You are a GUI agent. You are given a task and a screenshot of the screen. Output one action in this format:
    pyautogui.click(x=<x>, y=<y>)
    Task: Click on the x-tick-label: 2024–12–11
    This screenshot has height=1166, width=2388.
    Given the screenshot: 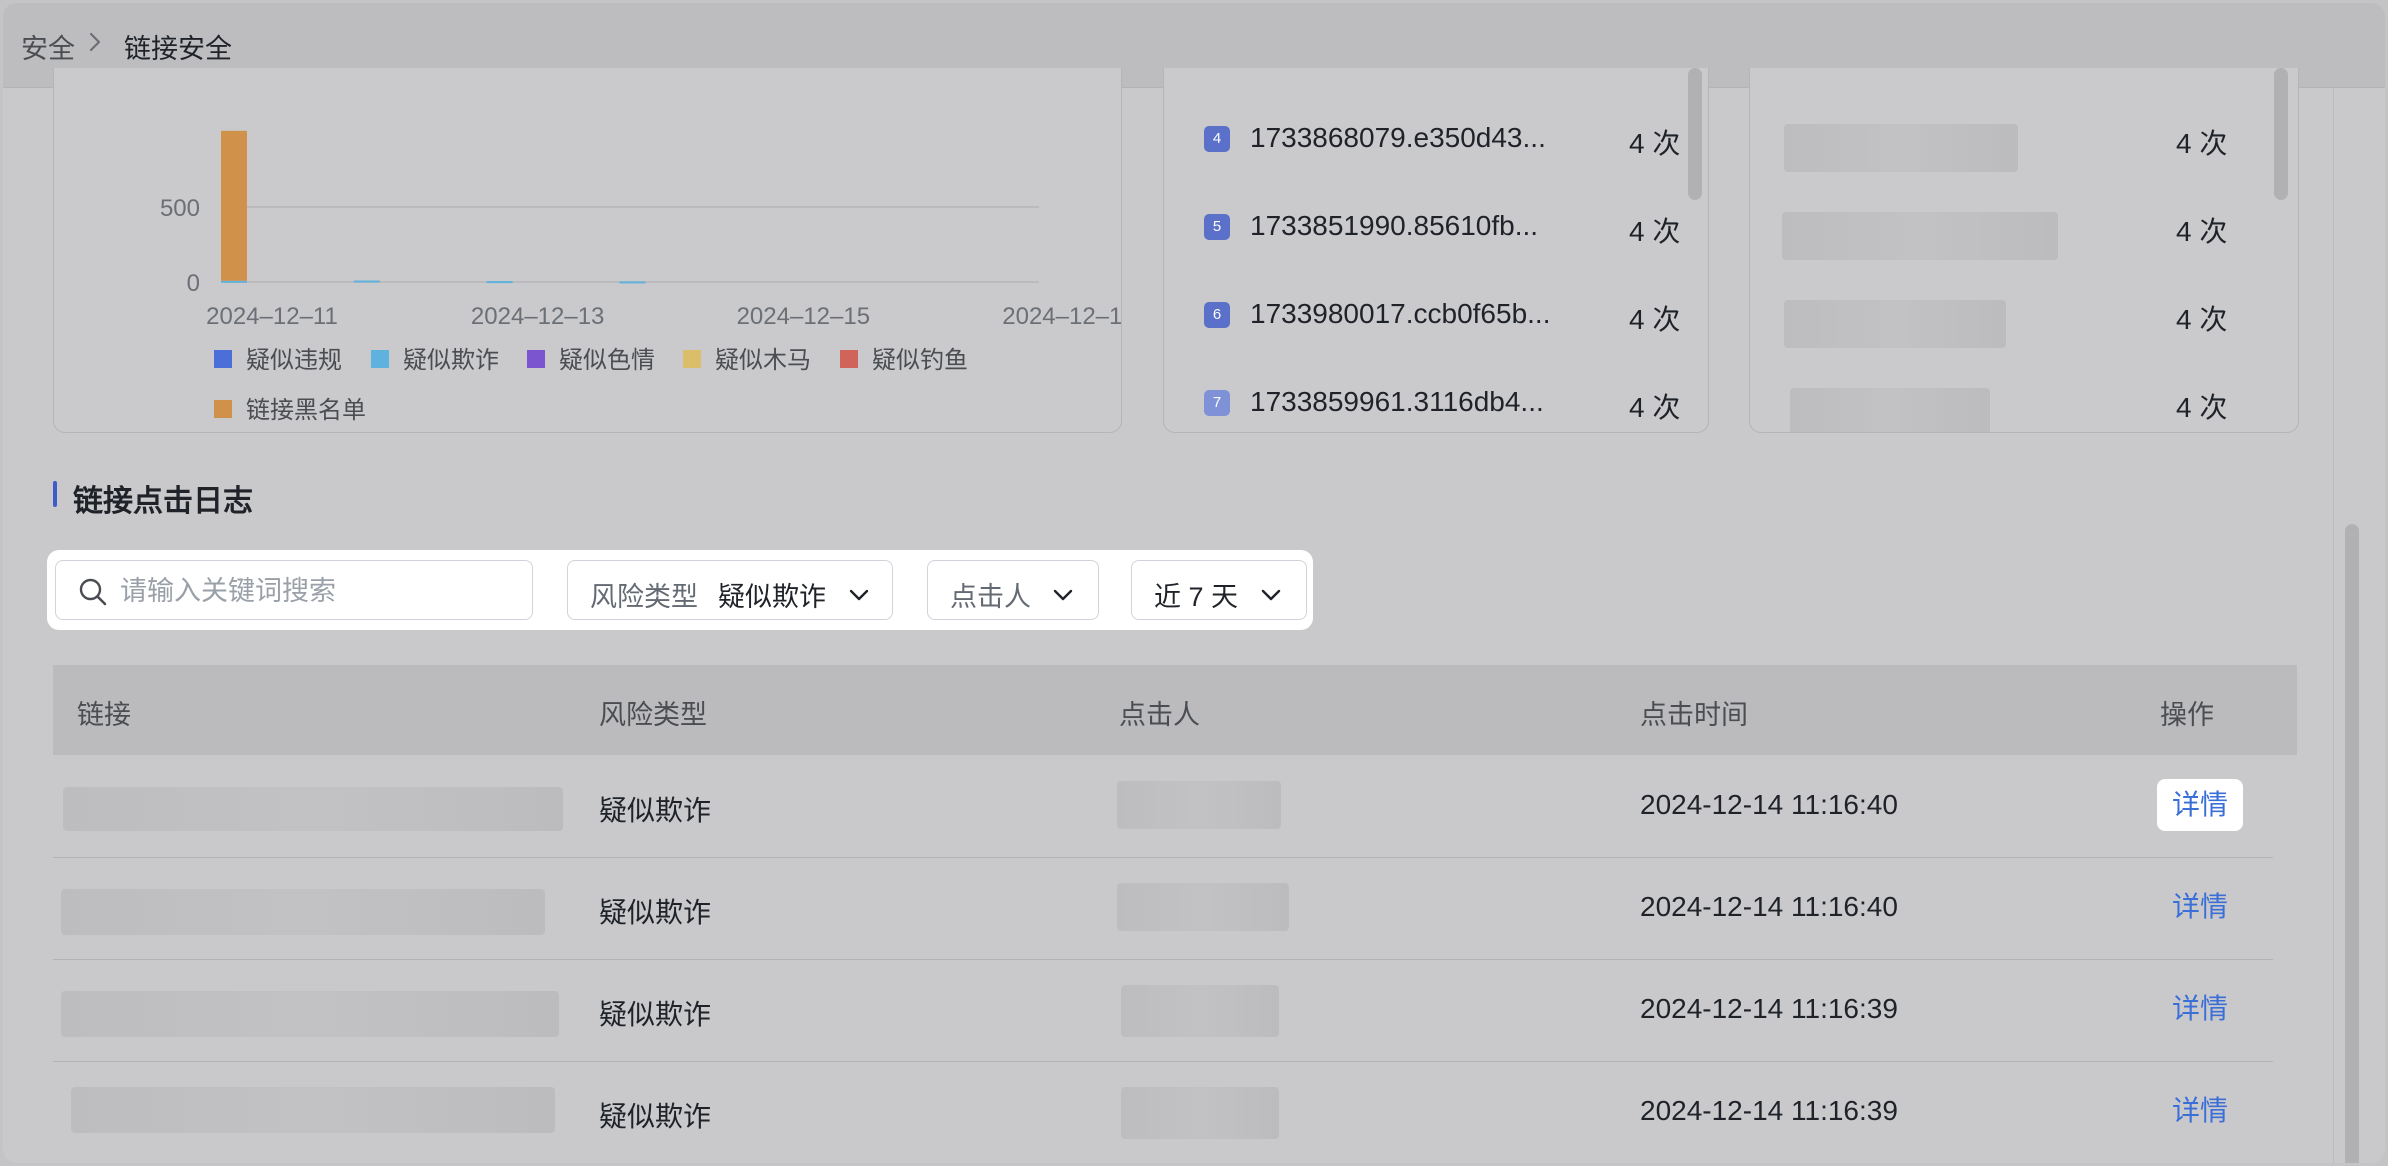 What is the action you would take?
    pyautogui.click(x=272, y=316)
    